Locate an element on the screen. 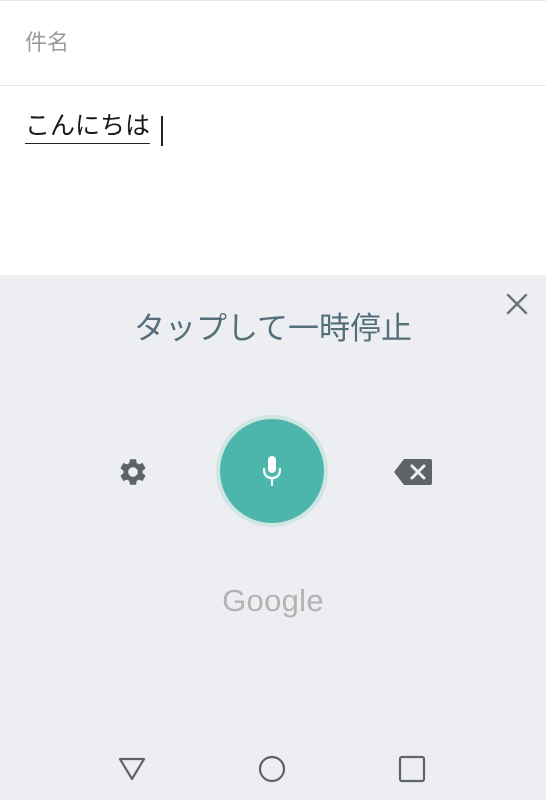  microphone-icon is located at coordinates (272, 471).